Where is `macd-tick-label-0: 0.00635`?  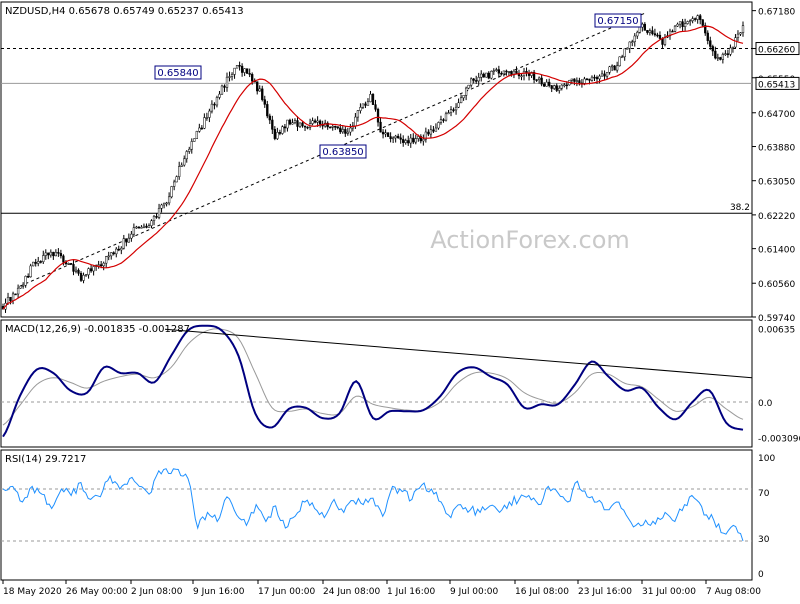 macd-tick-label-0: 0.00635 is located at coordinates (776, 331).